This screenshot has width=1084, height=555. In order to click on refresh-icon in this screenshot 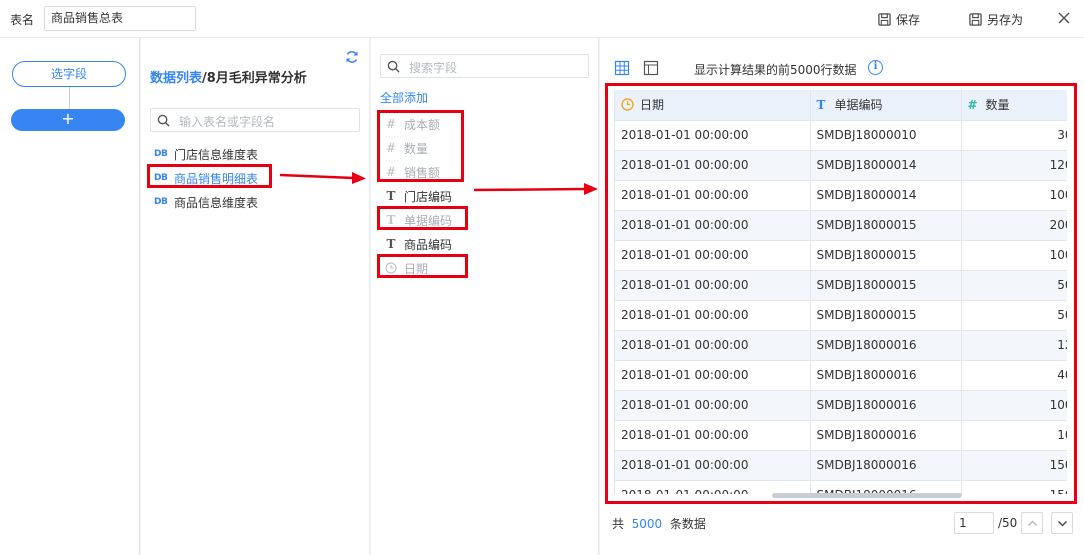, I will do `click(352, 57)`.